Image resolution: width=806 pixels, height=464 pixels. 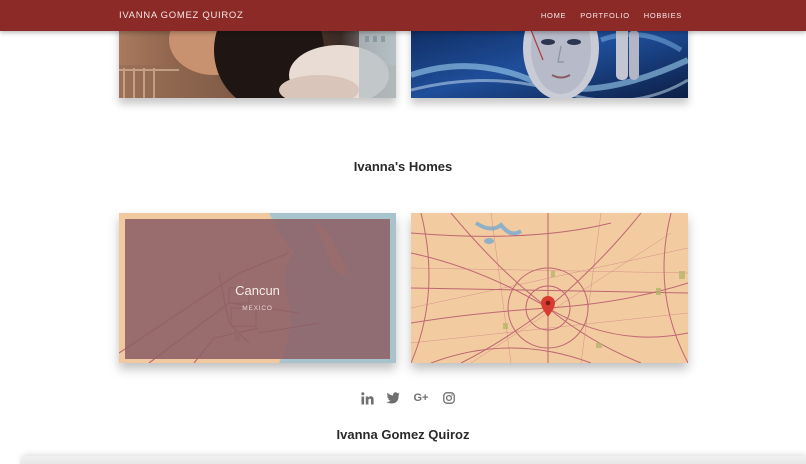 I want to click on bottom-edge, so click(x=413, y=460).